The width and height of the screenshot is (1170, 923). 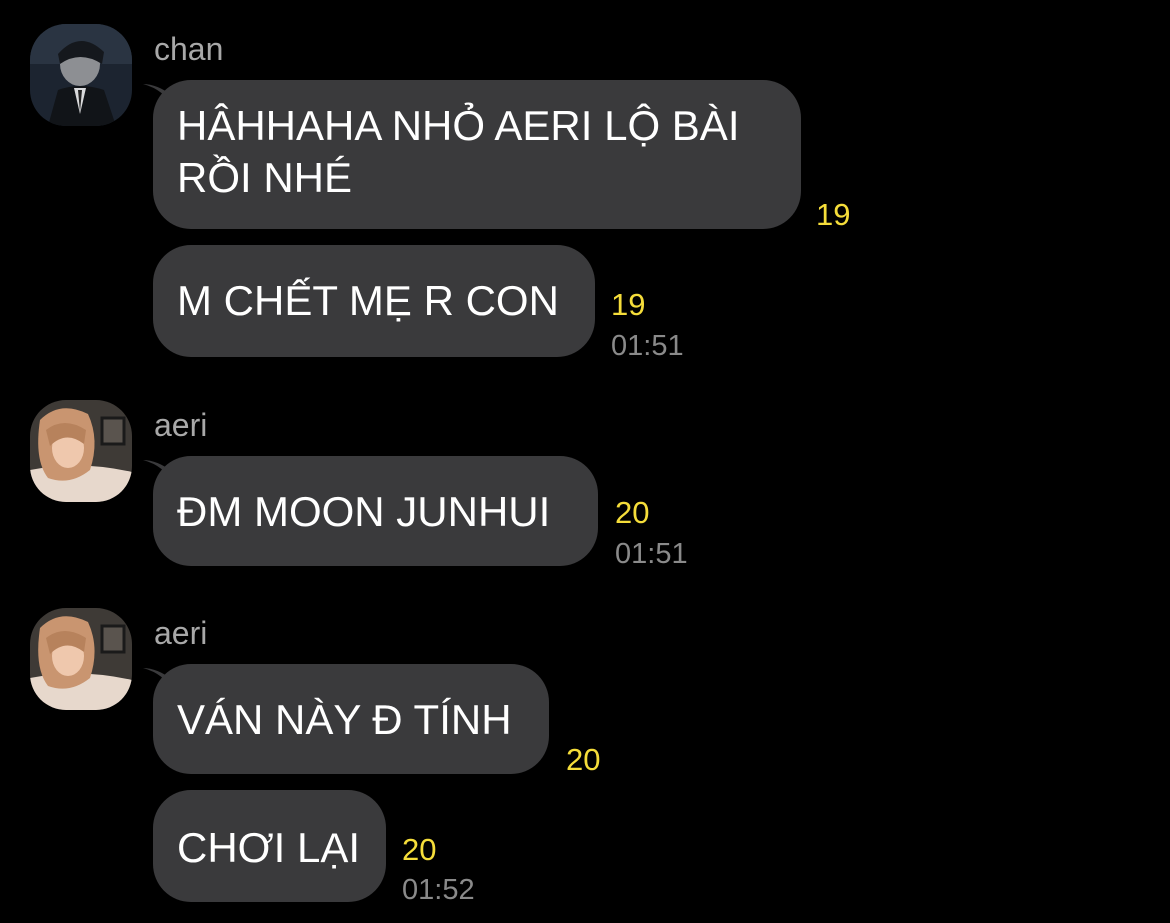 I want to click on message-bubble: M CHẾT MẸ R CON, so click(x=374, y=301).